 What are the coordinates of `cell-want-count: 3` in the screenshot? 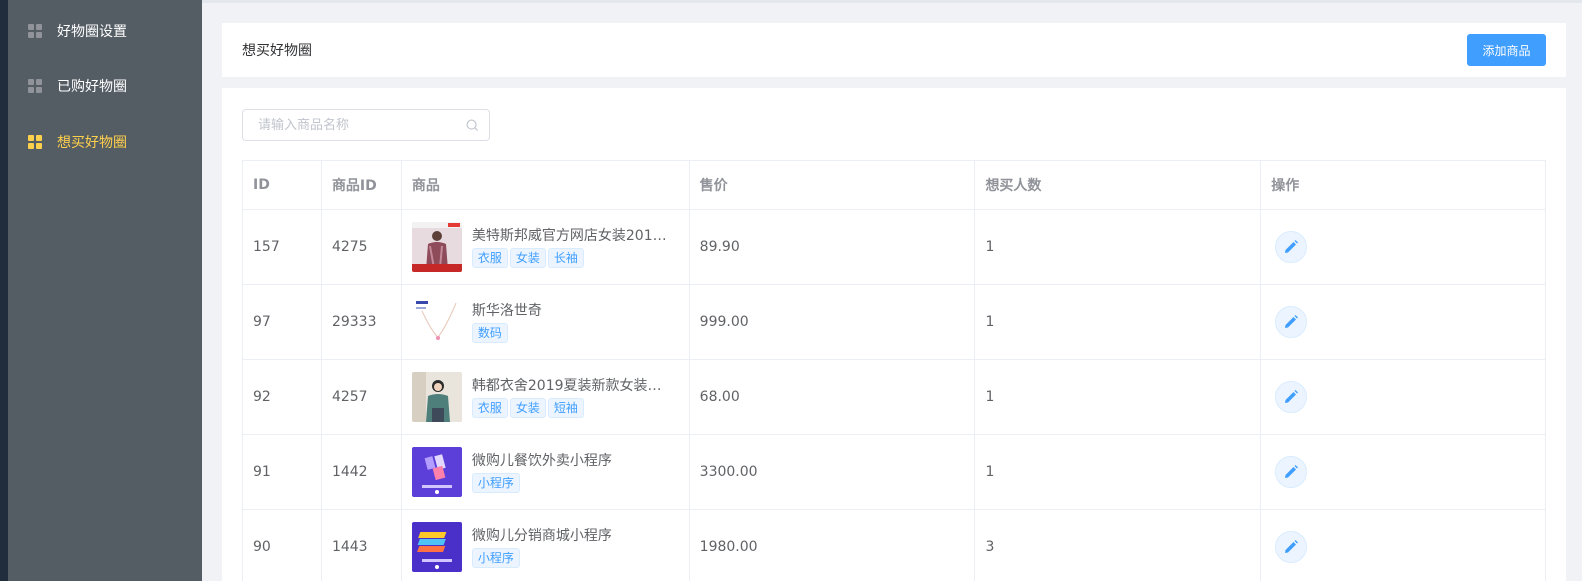 It's located at (1118, 545).